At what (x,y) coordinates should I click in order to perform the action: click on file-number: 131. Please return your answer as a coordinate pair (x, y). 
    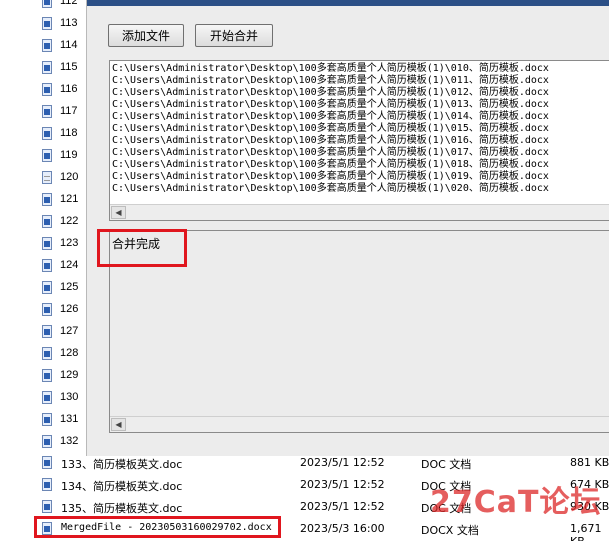
    Looking at the image, I should click on (69, 419).